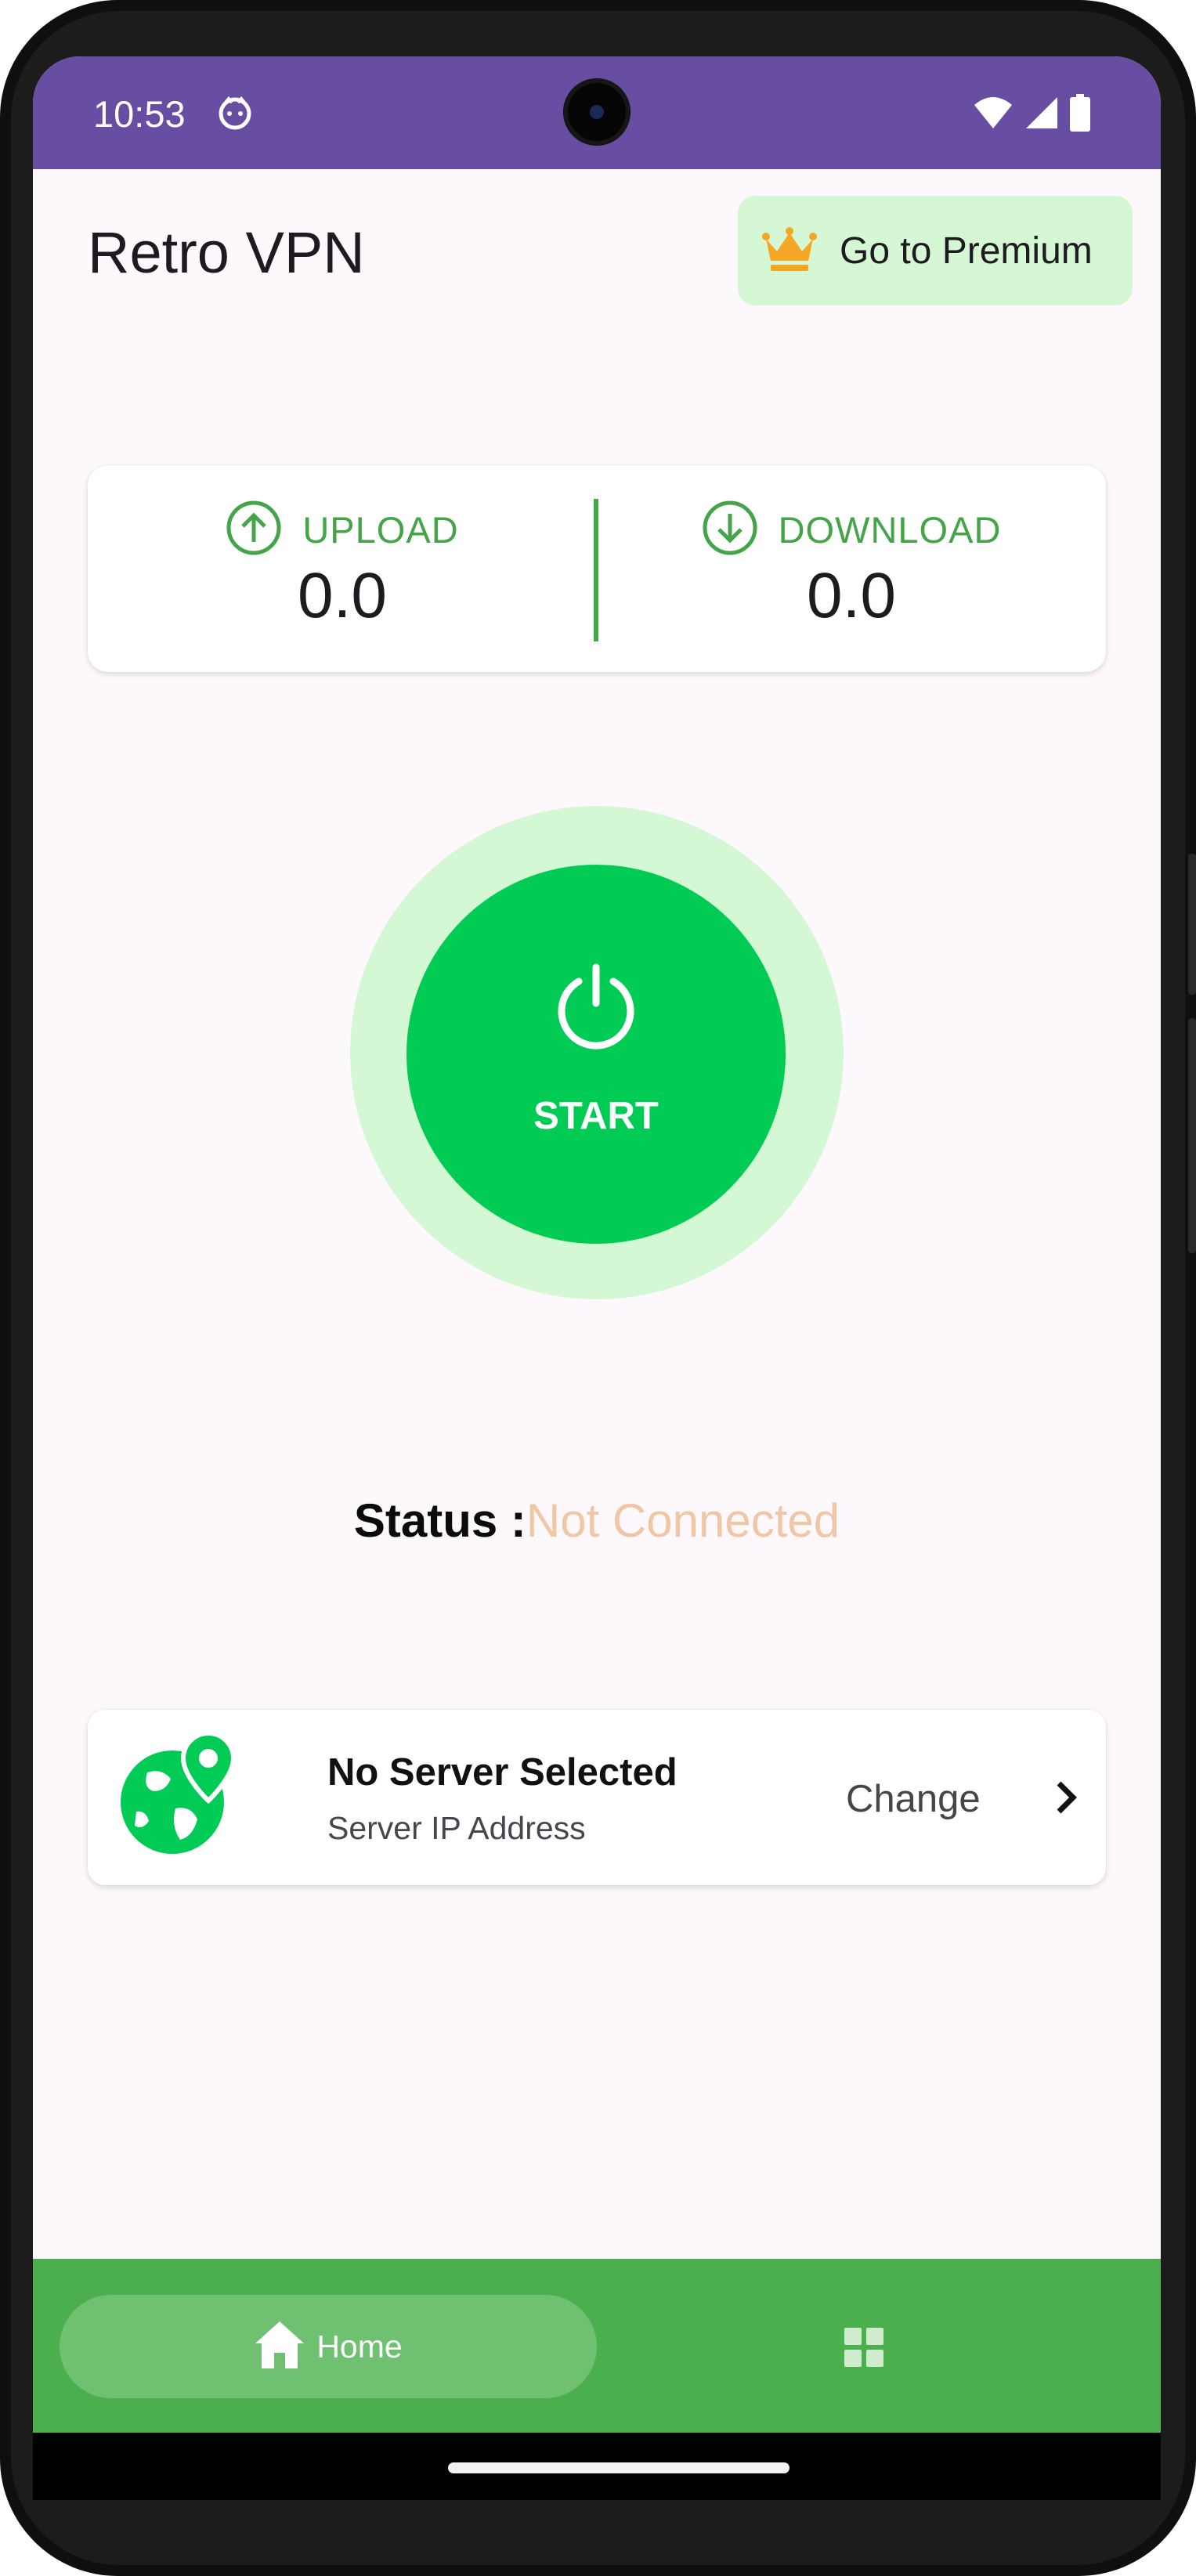 The height and width of the screenshot is (2576, 1196). What do you see at coordinates (890, 530) in the screenshot?
I see `download-label: DOWNLOAD` at bounding box center [890, 530].